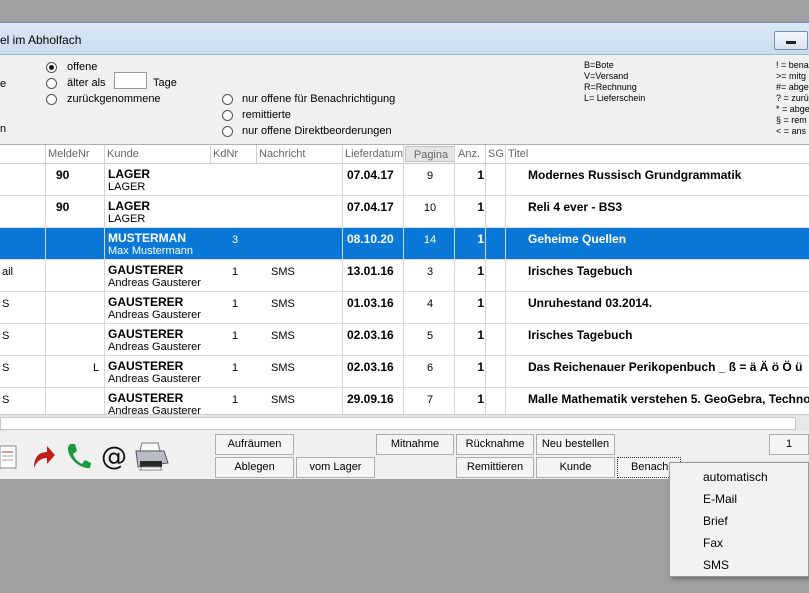  Describe the element at coordinates (96, 368) in the screenshot. I see `cell-mark: L` at that location.